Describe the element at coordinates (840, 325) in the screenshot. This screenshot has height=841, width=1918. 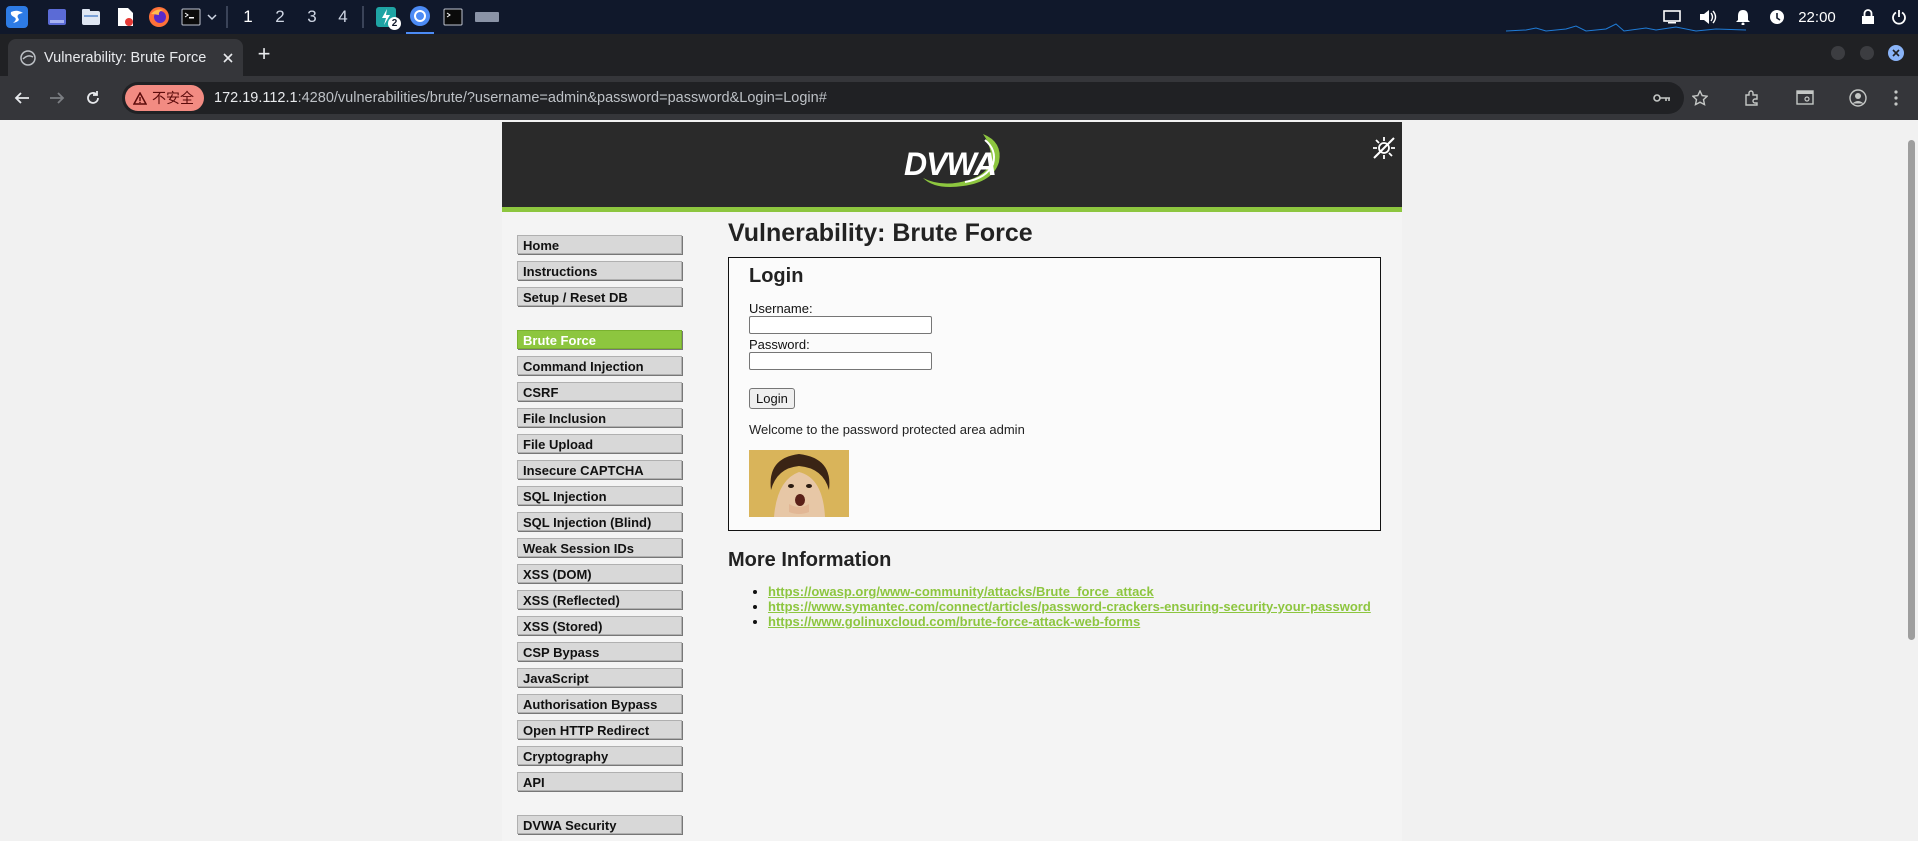
I see `username-input` at that location.